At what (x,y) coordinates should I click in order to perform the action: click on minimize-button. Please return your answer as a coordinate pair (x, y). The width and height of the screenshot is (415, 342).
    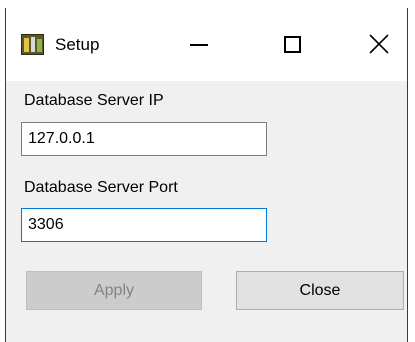
    Looking at the image, I should click on (200, 45).